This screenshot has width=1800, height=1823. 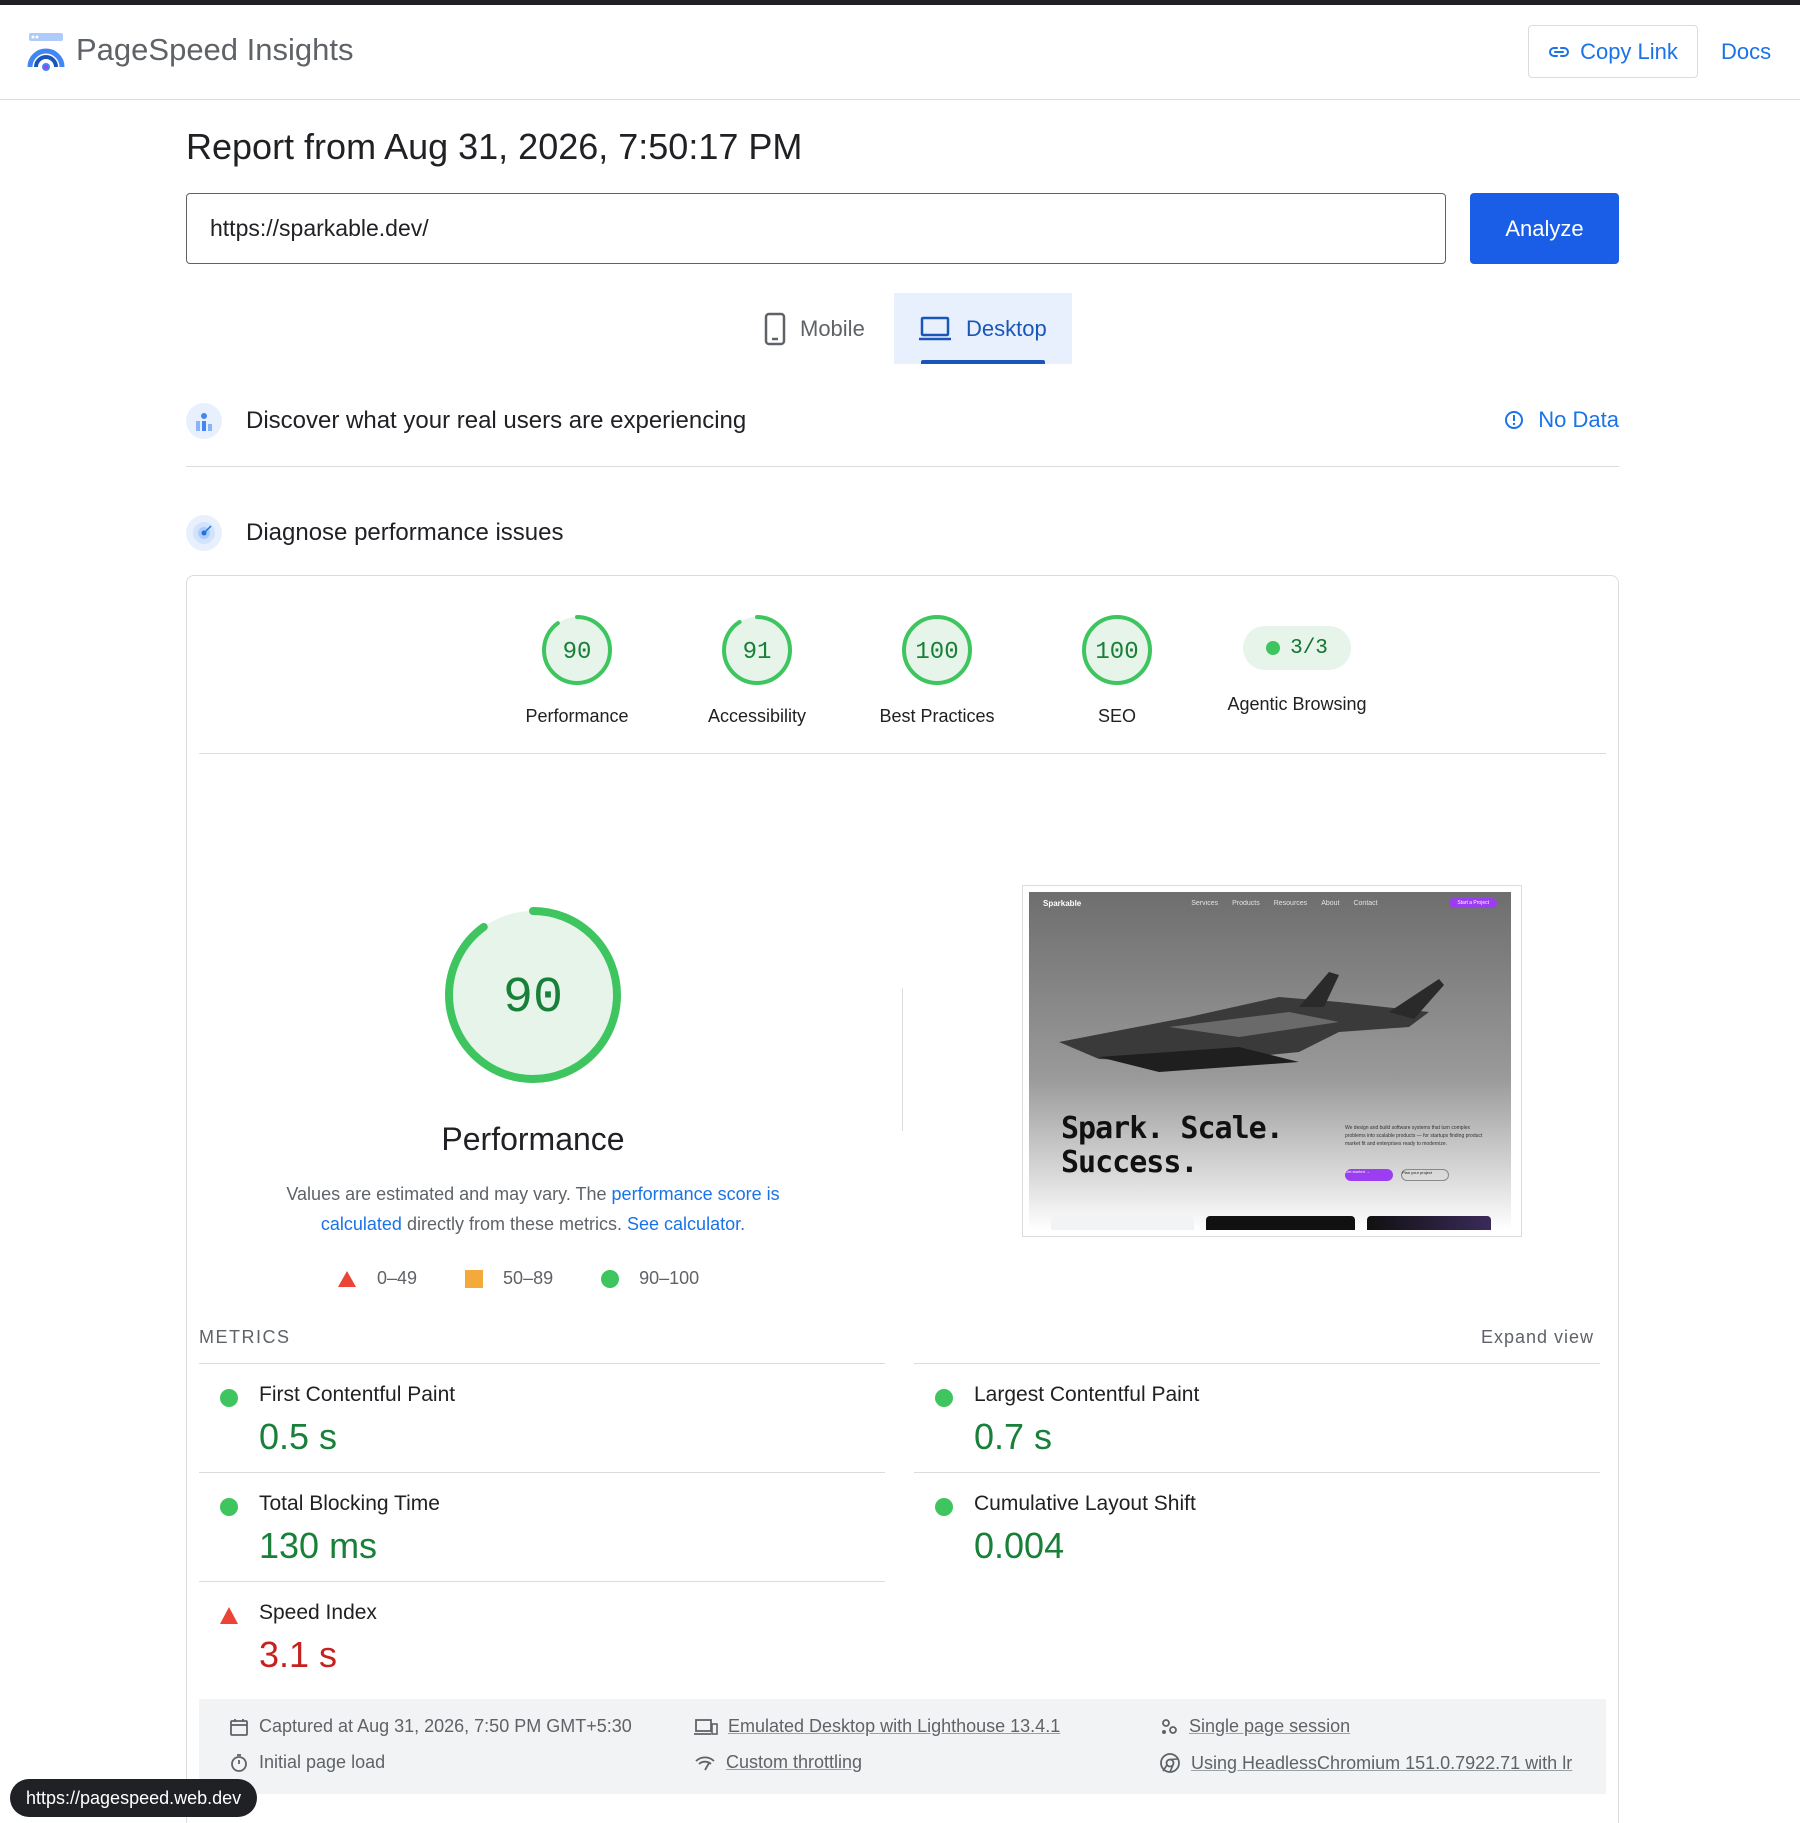 I want to click on gauge-score: 100, so click(x=1116, y=652).